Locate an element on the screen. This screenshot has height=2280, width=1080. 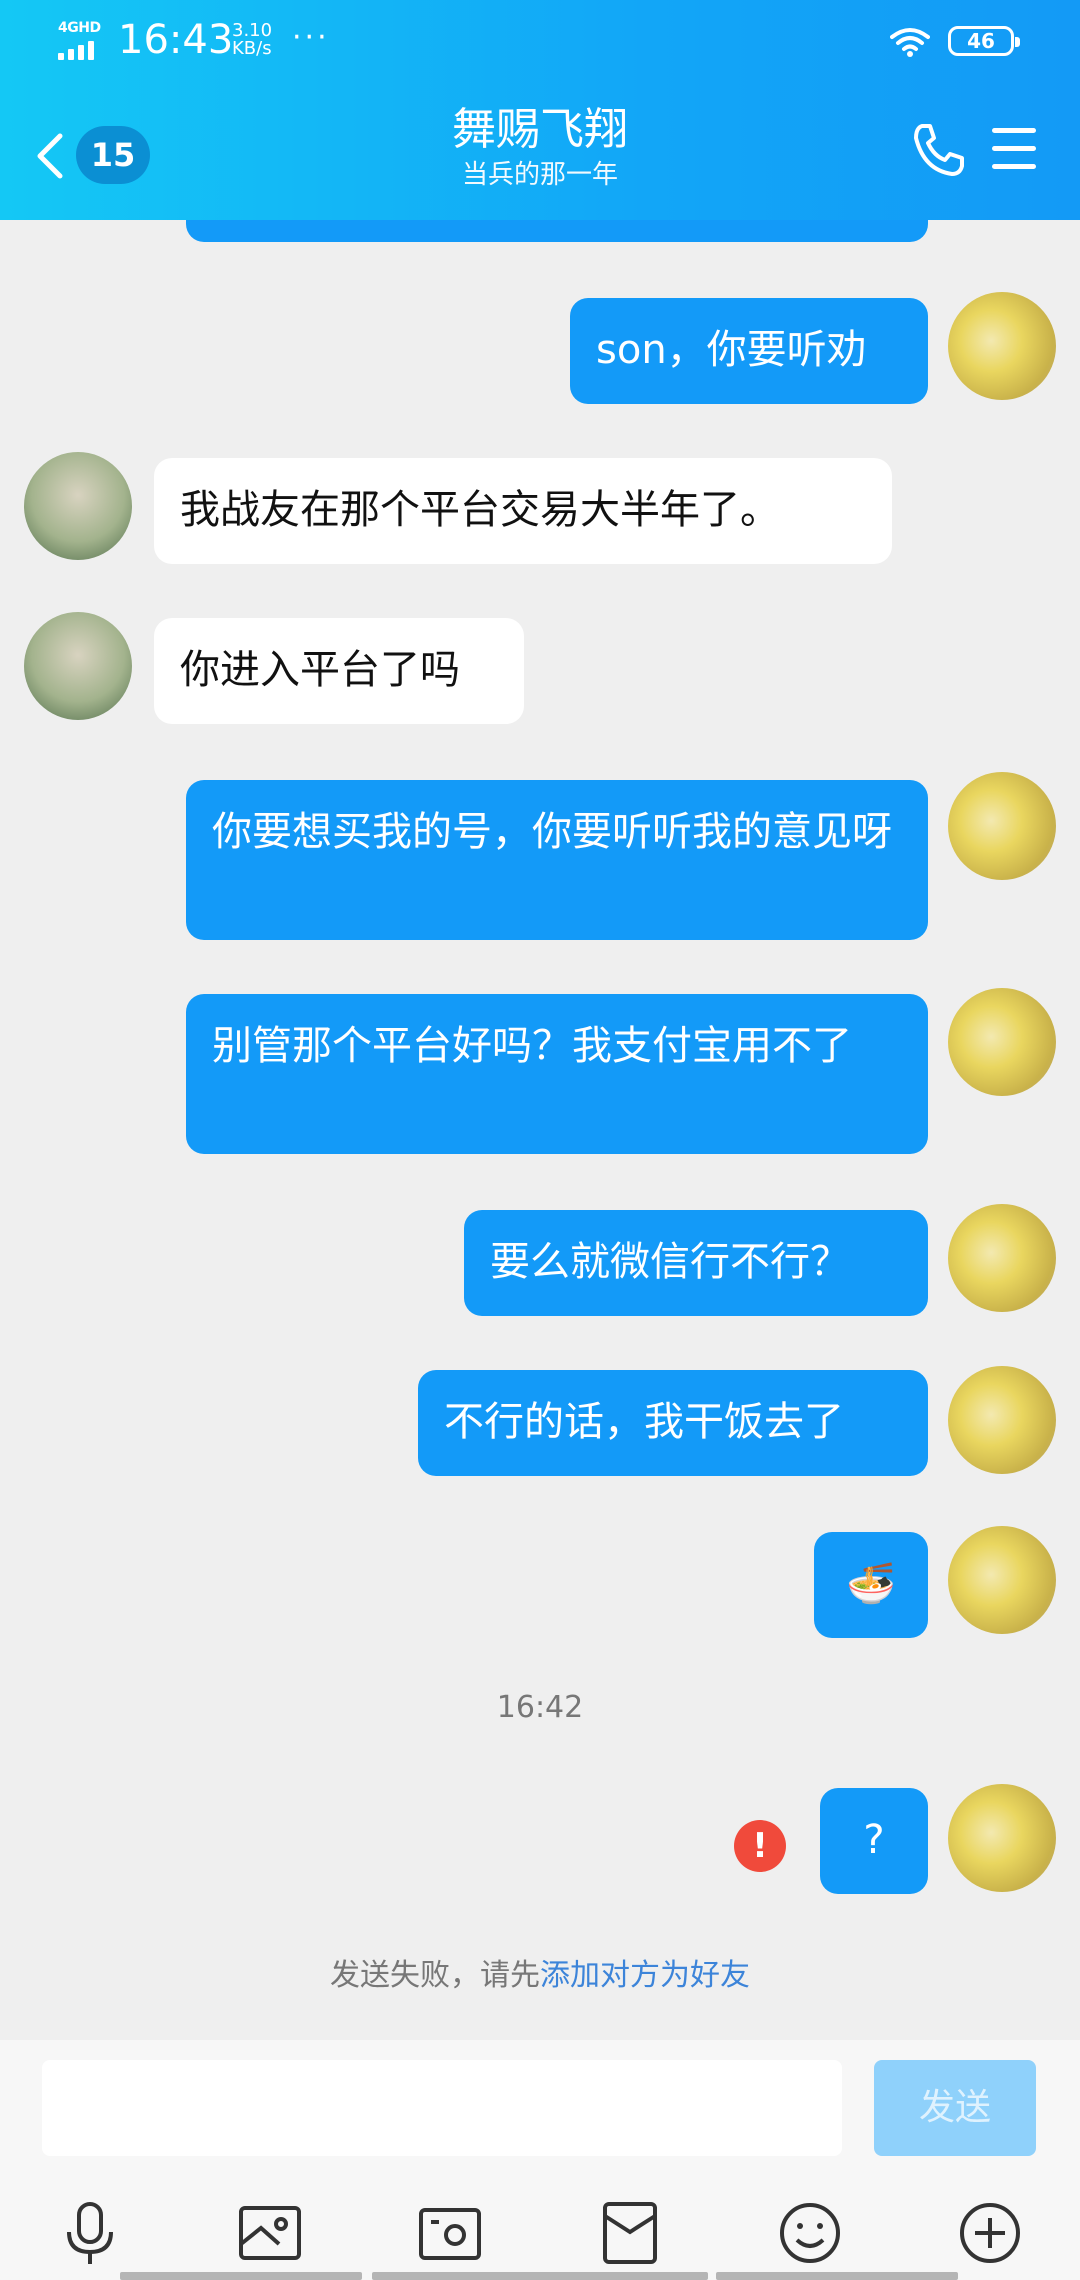
menu-icon is located at coordinates (1015, 149).